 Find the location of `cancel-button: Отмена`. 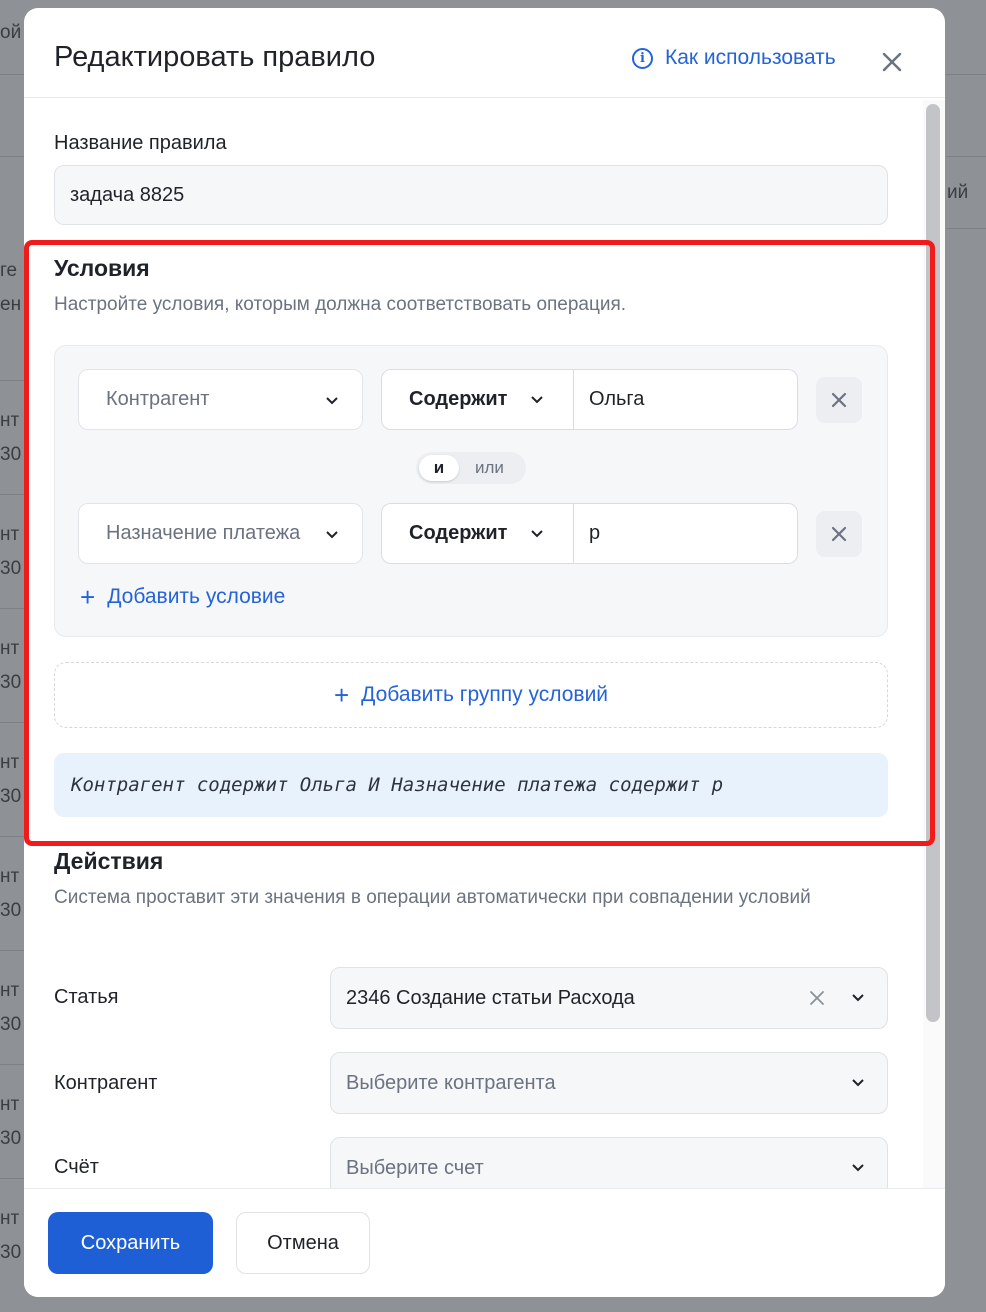

cancel-button: Отмена is located at coordinates (303, 1243).